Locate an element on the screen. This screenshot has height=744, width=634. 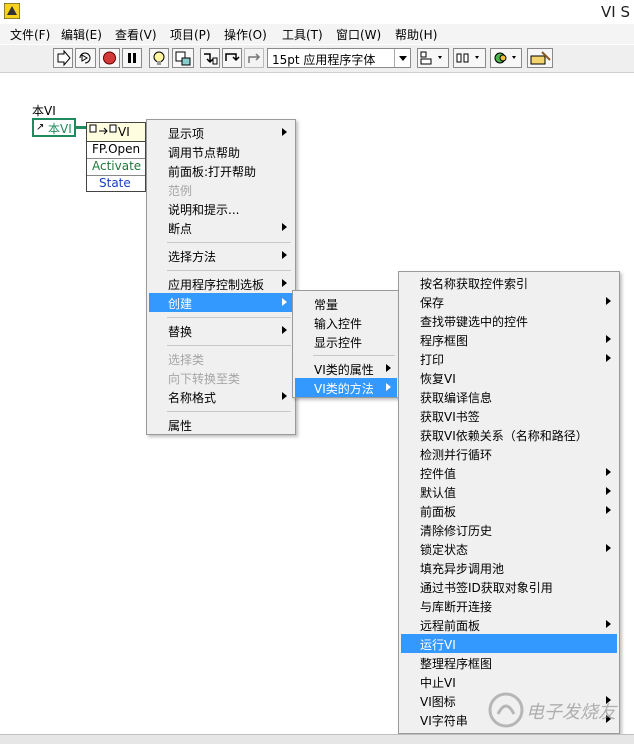
menu-item-block-diagram: 程序框图 is located at coordinates (509, 339).